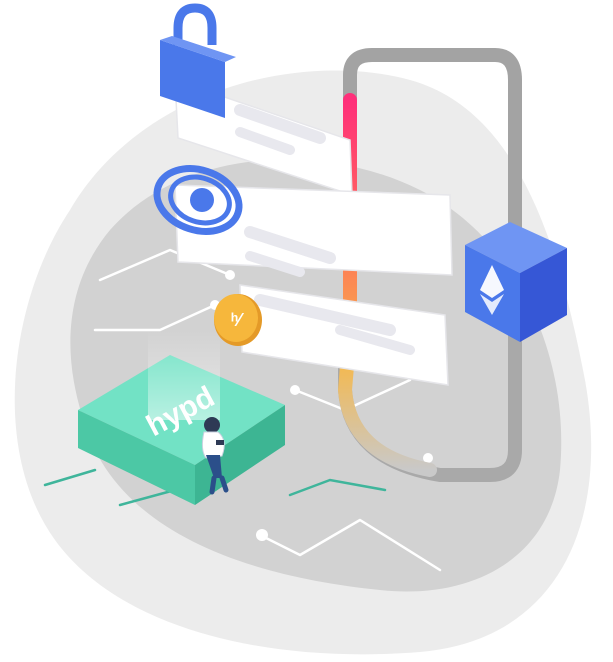  Describe the element at coordinates (238, 320) in the screenshot. I see `hypd-coin: ʰ⁄` at that location.